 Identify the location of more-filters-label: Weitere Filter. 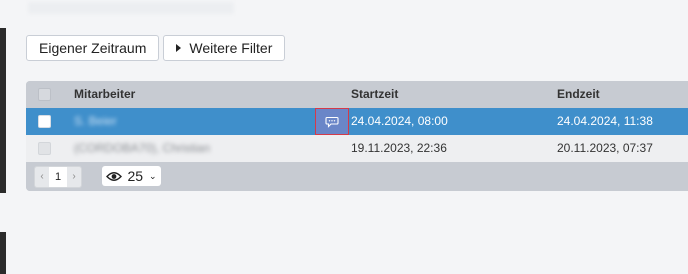
(231, 48).